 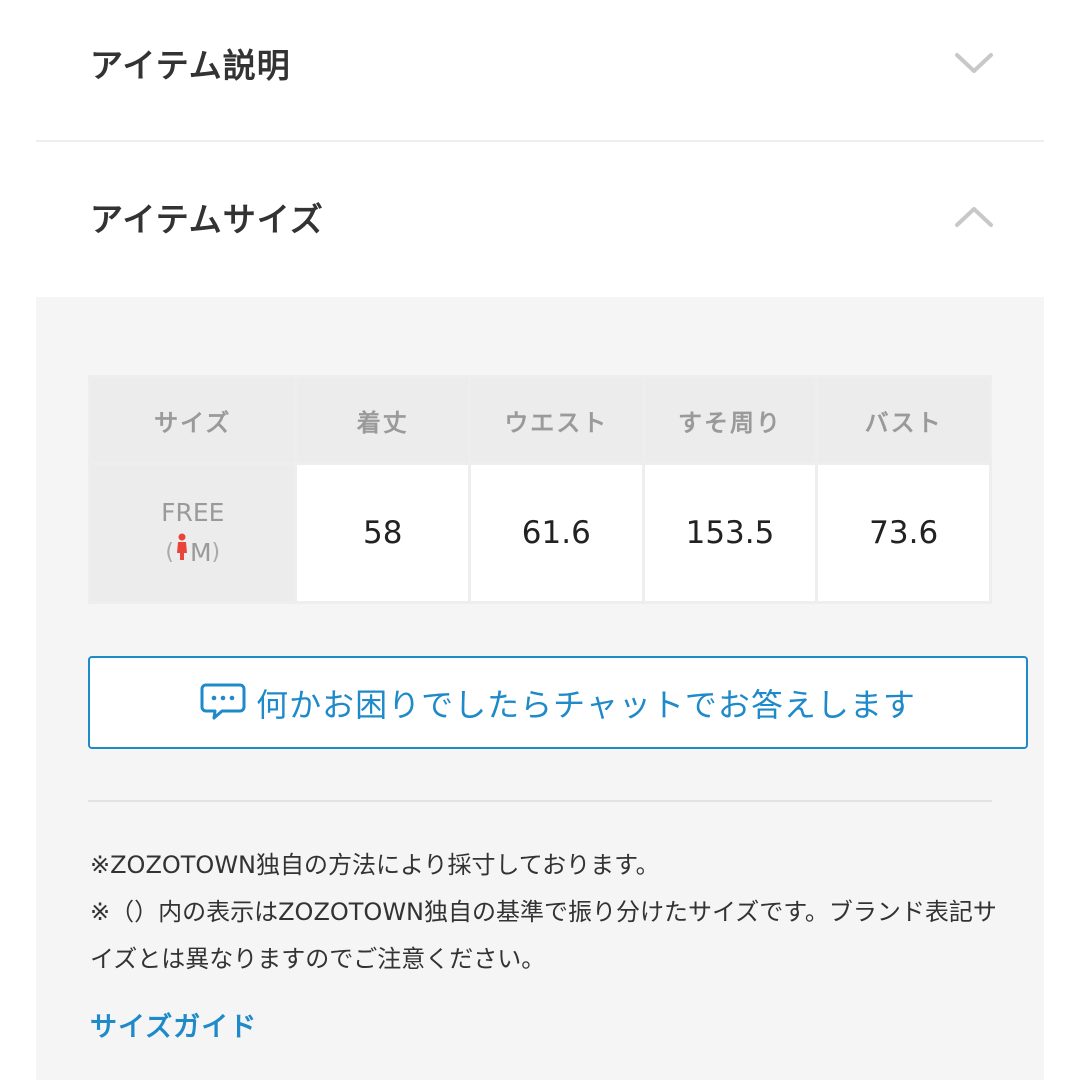 I want to click on chat-bubble-icon, so click(x=223, y=703).